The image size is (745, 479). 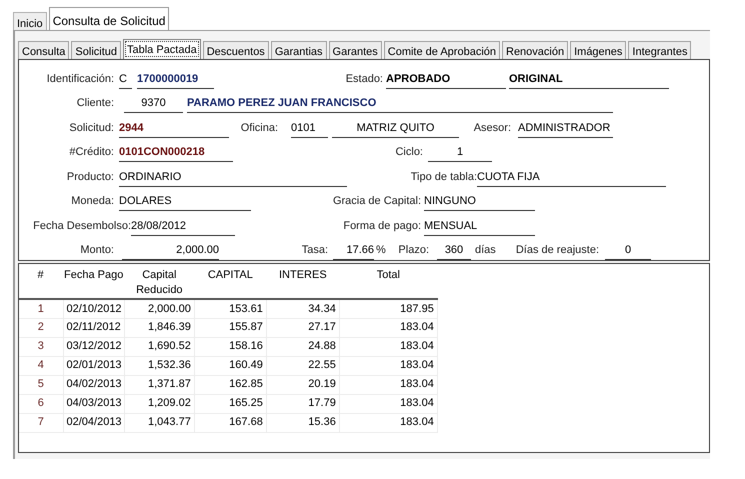 I want to click on column-header: Capital Reducido, so click(x=159, y=283).